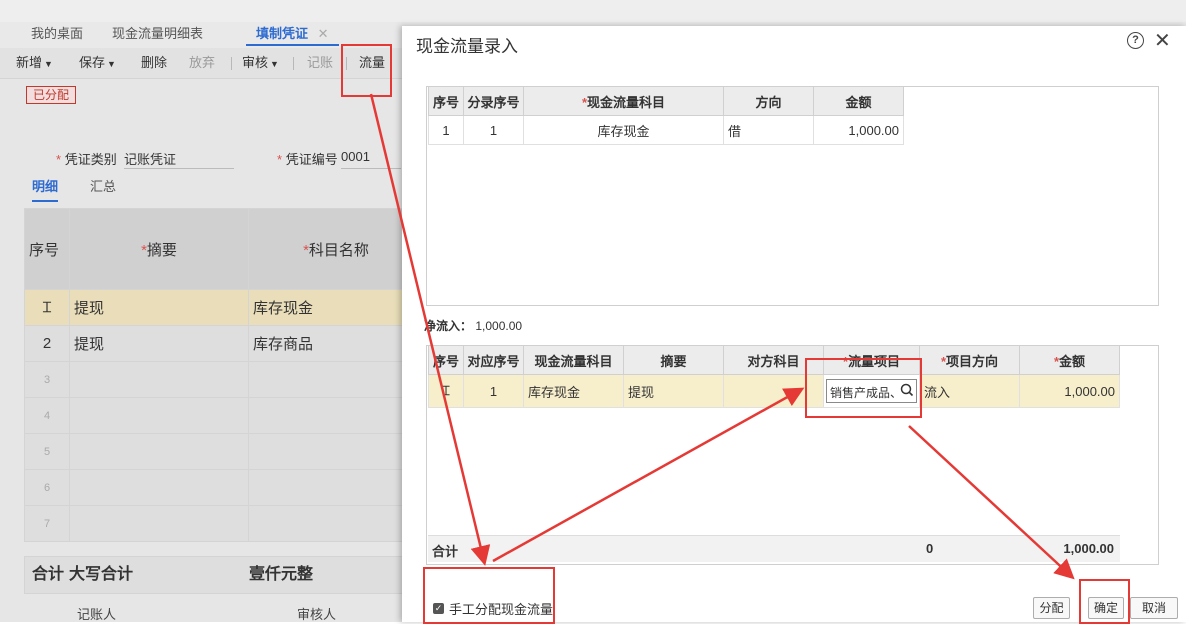  Describe the element at coordinates (430, 329) in the screenshot. I see `arrow-flow-to-checkbox` at that location.